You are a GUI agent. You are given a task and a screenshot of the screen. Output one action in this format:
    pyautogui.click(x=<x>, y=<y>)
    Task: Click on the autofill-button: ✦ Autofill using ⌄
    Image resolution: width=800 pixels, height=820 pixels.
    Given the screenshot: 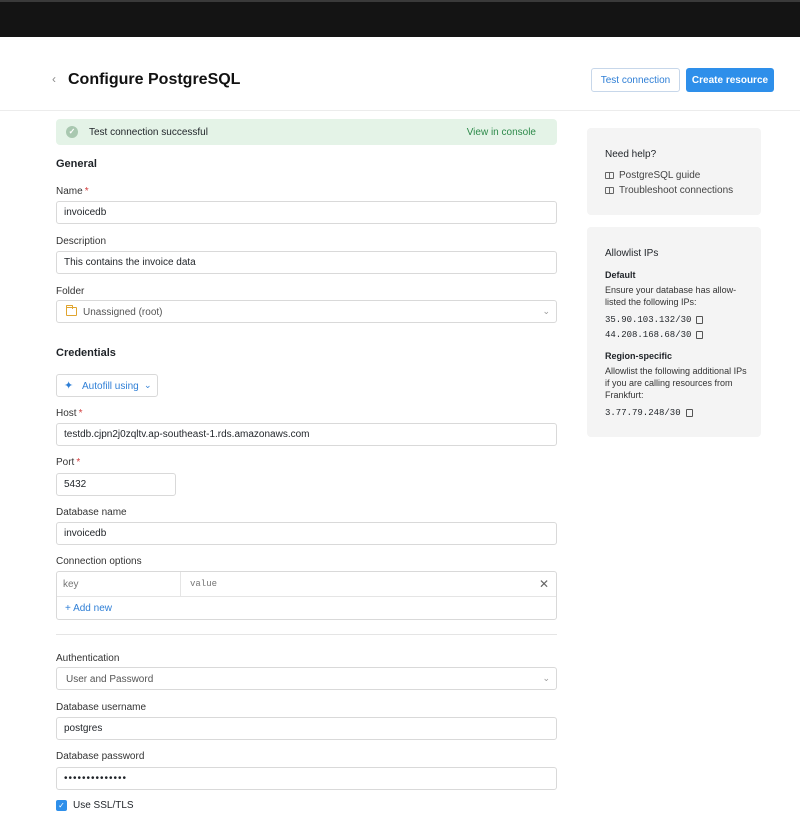 What is the action you would take?
    pyautogui.click(x=107, y=385)
    